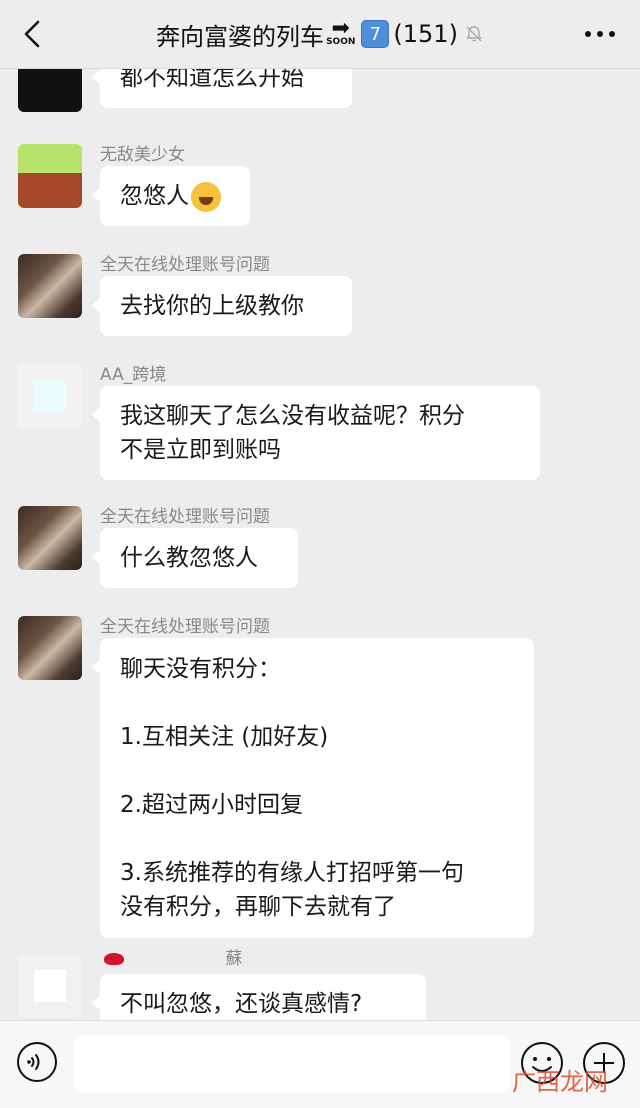 The image size is (640, 1108). What do you see at coordinates (292, 873) in the screenshot?
I see `message-text: 3.系统推荐的有缘人打招呼第一句` at bounding box center [292, 873].